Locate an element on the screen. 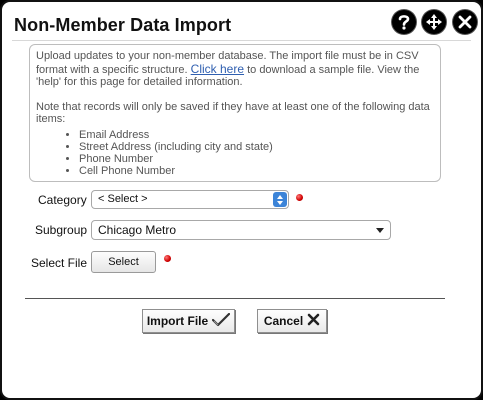 Image resolution: width=483 pixels, height=400 pixels. chevron-down-icon is located at coordinates (380, 230).